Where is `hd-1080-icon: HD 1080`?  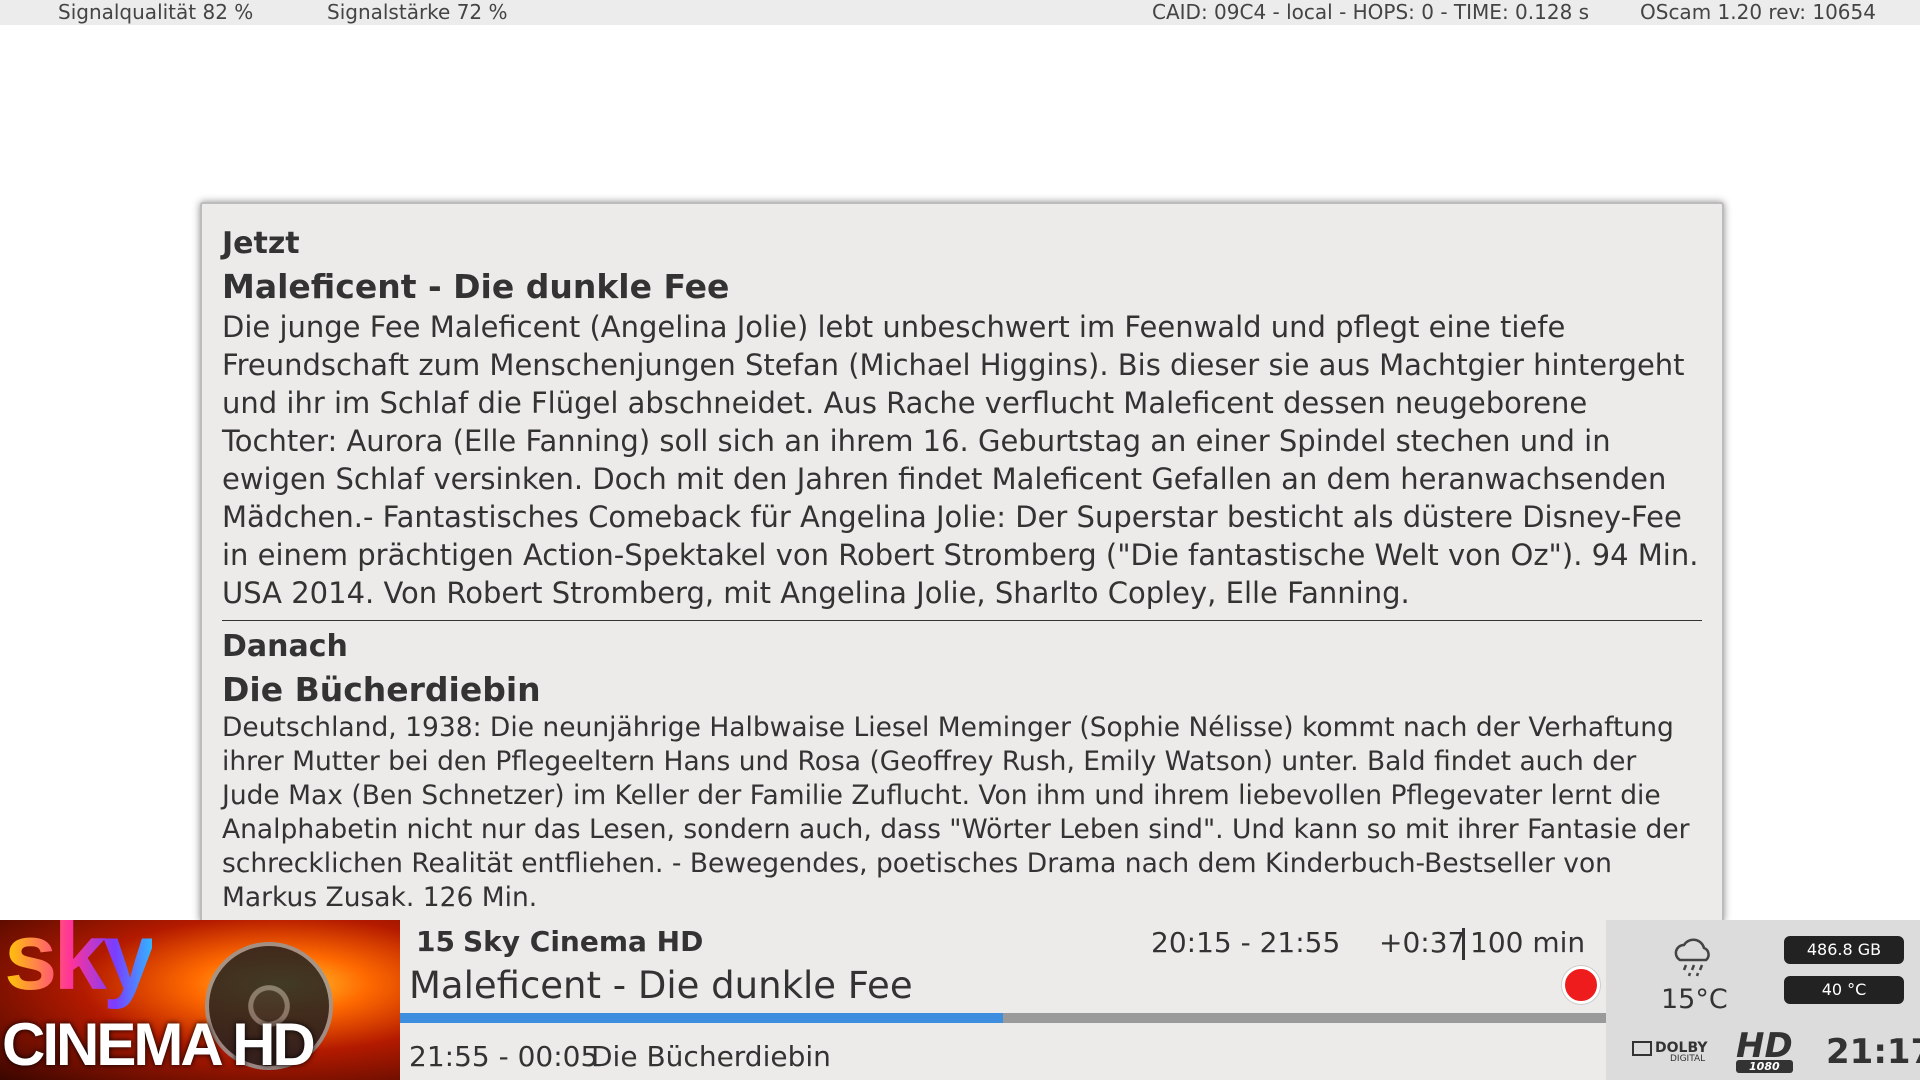 hd-1080-icon: HD 1080 is located at coordinates (1764, 1051).